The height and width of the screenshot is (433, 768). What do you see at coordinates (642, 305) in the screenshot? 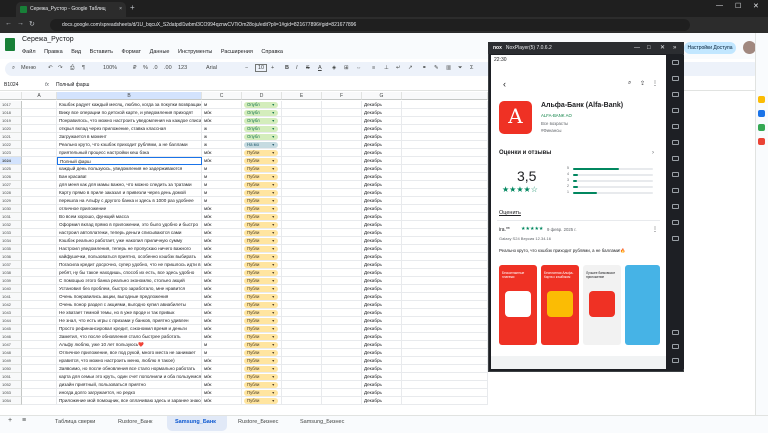
I see `screenshot-thumbnail` at bounding box center [642, 305].